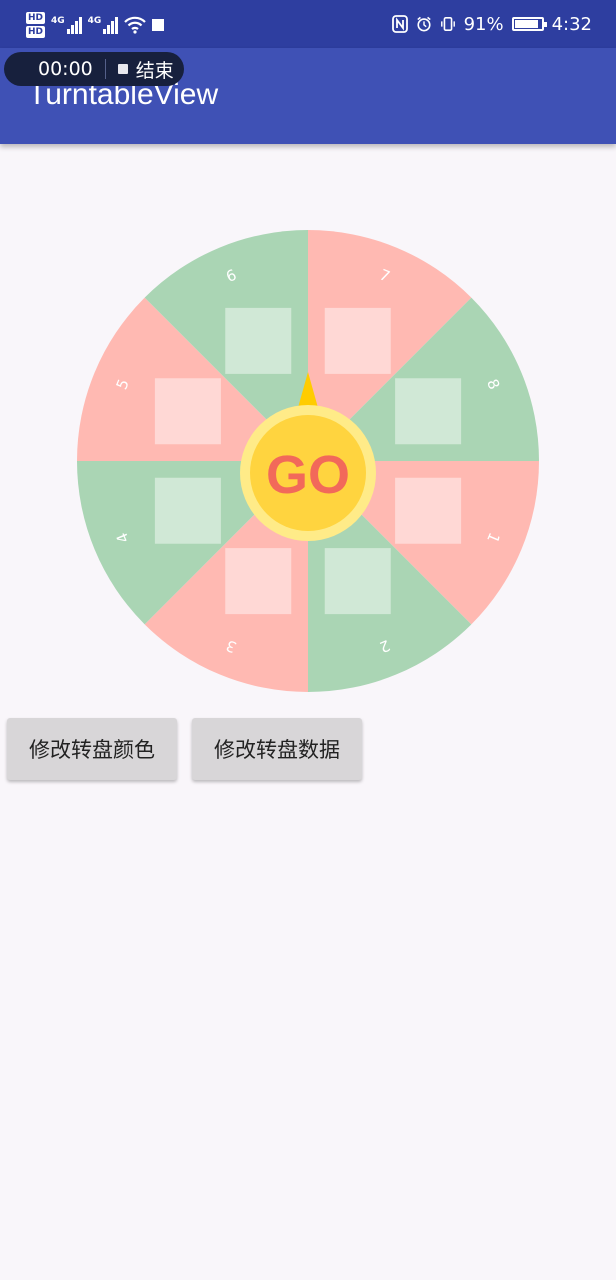 The width and height of the screenshot is (616, 1280). Describe the element at coordinates (122, 69) in the screenshot. I see `stop-icon` at that location.